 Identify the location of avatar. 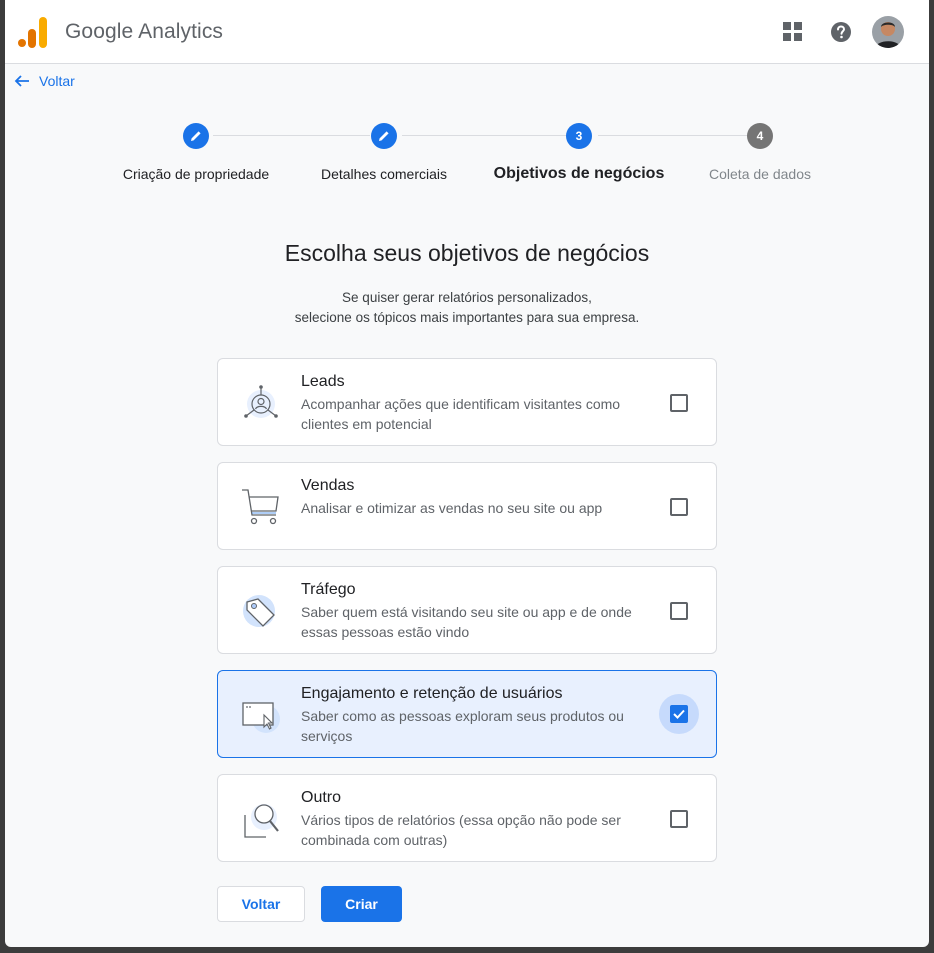
(888, 32).